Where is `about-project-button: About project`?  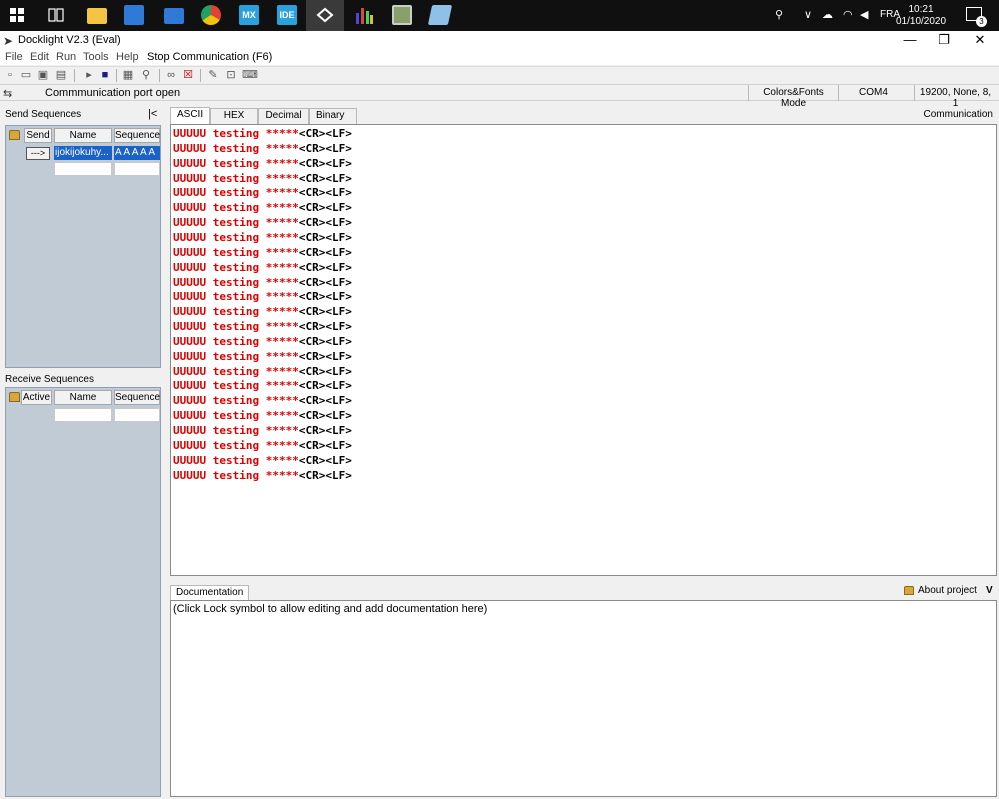 about-project-button: About project is located at coordinates (947, 590).